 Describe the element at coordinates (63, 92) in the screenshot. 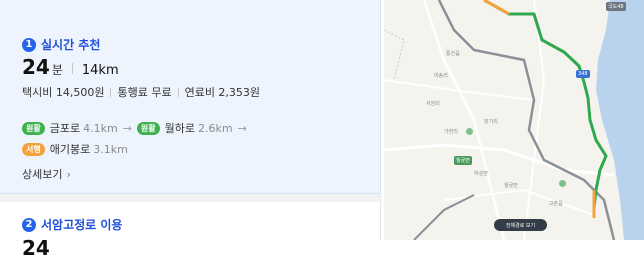

I see `taxi-fare: 택시비 14,500원` at that location.